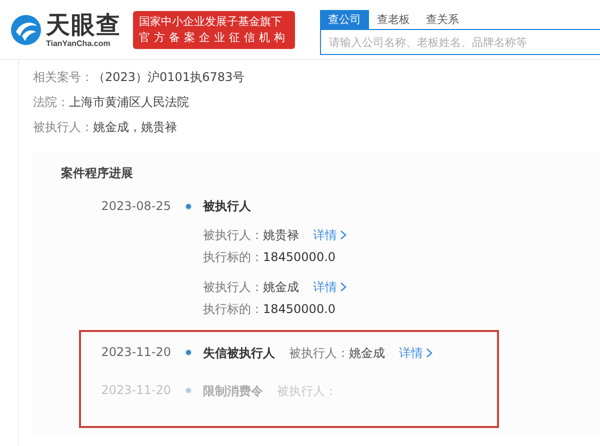 Image resolution: width=600 pixels, height=446 pixels. Describe the element at coordinates (83, 25) in the screenshot. I see `logo-name: 天眼查` at that location.